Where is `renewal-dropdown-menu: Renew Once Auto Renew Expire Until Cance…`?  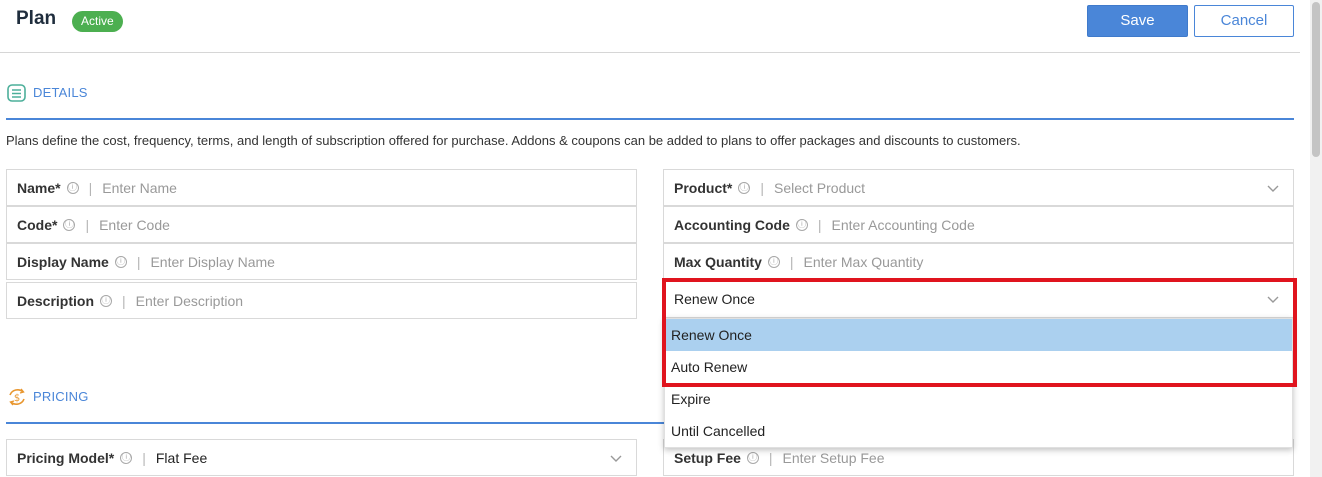
renewal-dropdown-menu: Renew Once Auto Renew Expire Until Cance… is located at coordinates (978, 383).